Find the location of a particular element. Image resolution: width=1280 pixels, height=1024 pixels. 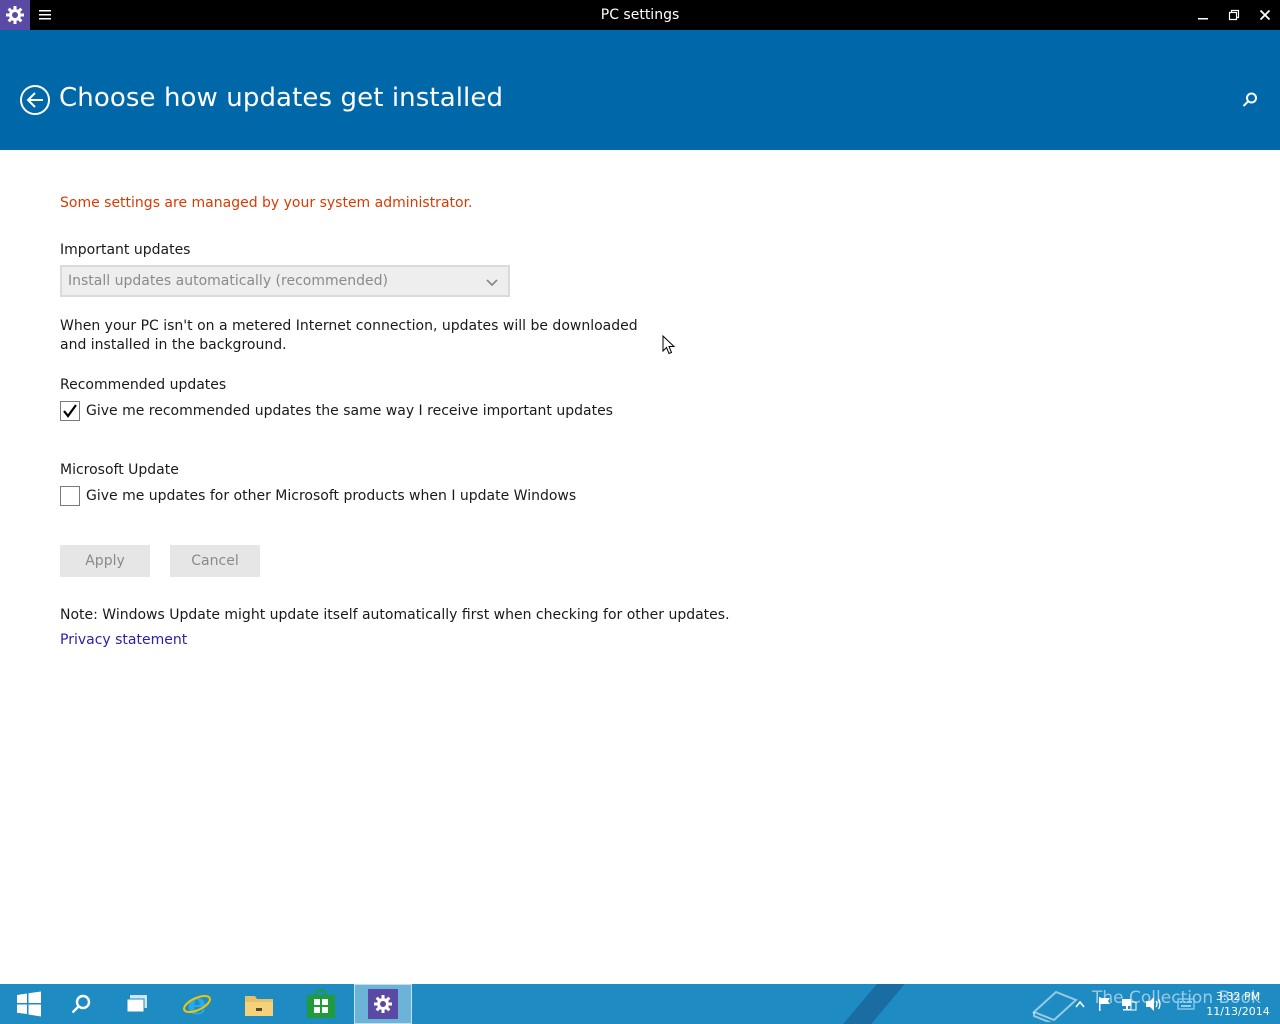

recommended-updates-checkbox is located at coordinates (70, 411).